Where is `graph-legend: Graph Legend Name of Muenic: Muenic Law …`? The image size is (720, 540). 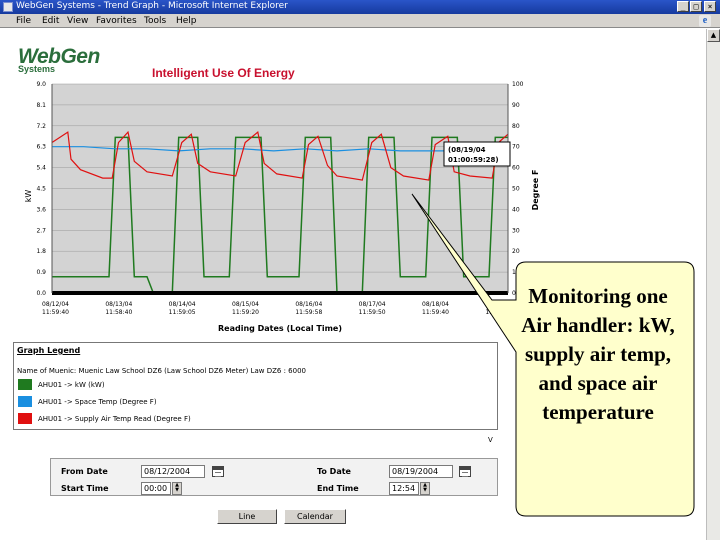 graph-legend: Graph Legend Name of Muenic: Muenic Law … is located at coordinates (255, 386).